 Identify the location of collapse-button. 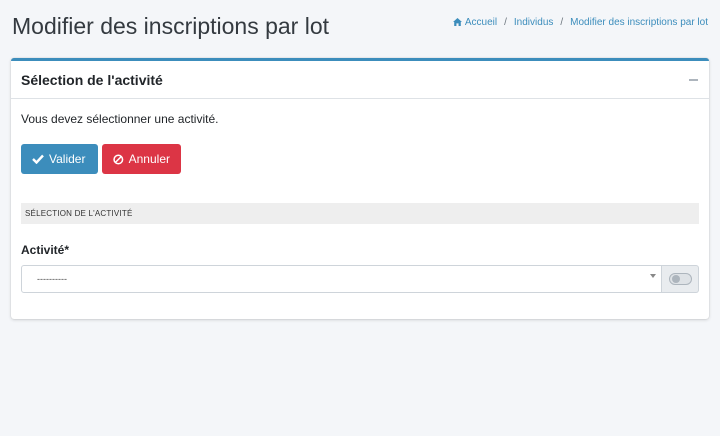
(693, 80).